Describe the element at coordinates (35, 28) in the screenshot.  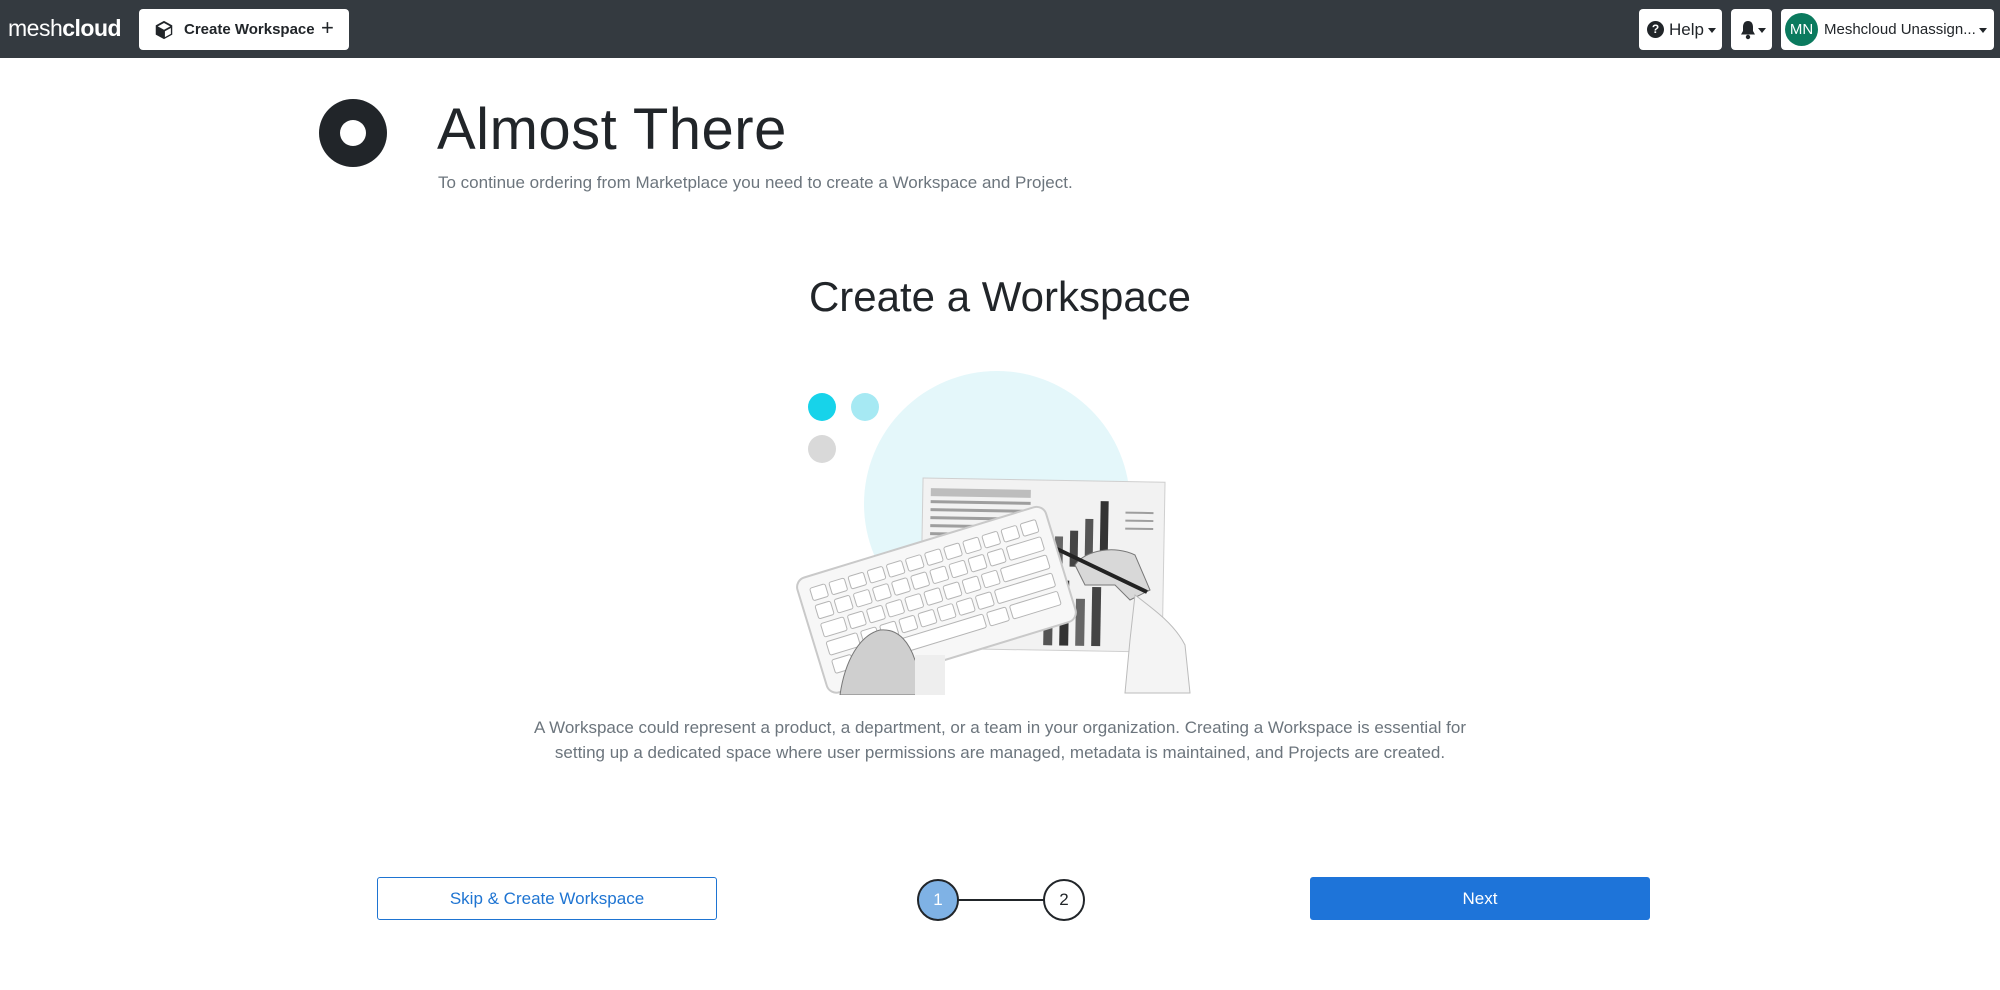
I see `brand-light: mesh` at that location.